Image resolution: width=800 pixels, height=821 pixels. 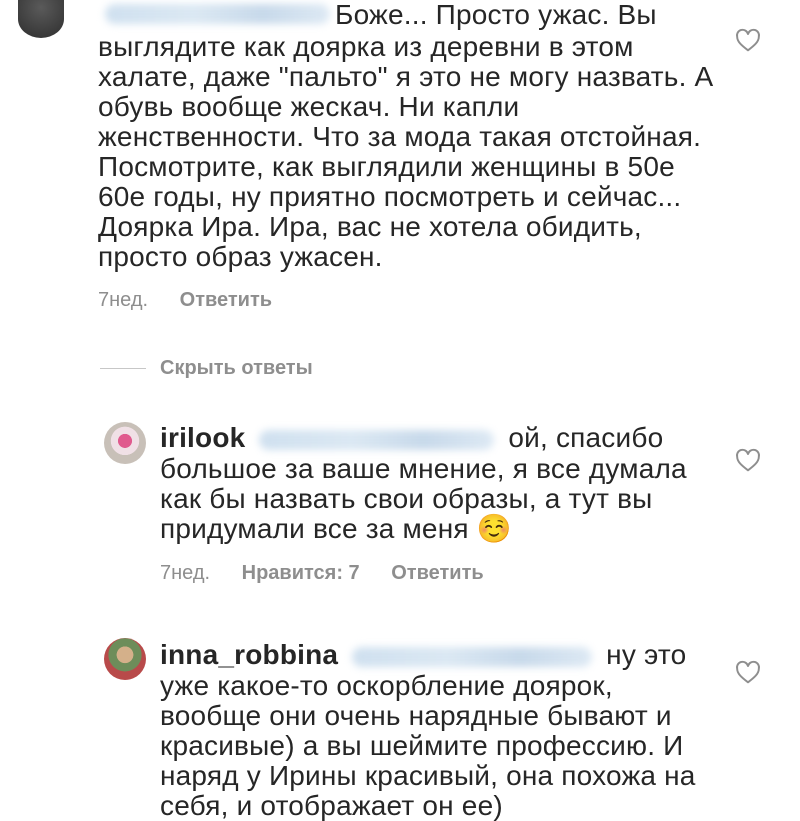 What do you see at coordinates (646, 654) in the screenshot?
I see `comment-text: ну это` at bounding box center [646, 654].